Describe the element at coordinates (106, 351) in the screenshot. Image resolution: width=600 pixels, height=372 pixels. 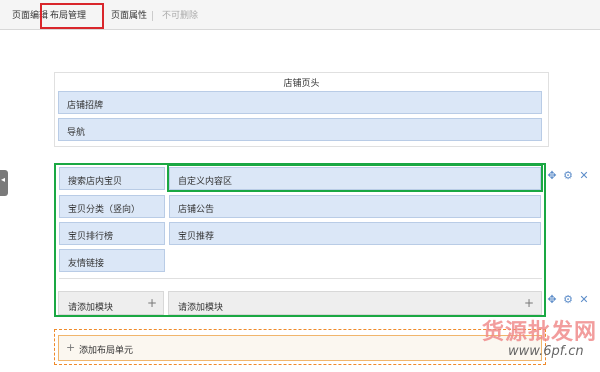
I see `add-layout-unit-label: 添加布局单元` at that location.